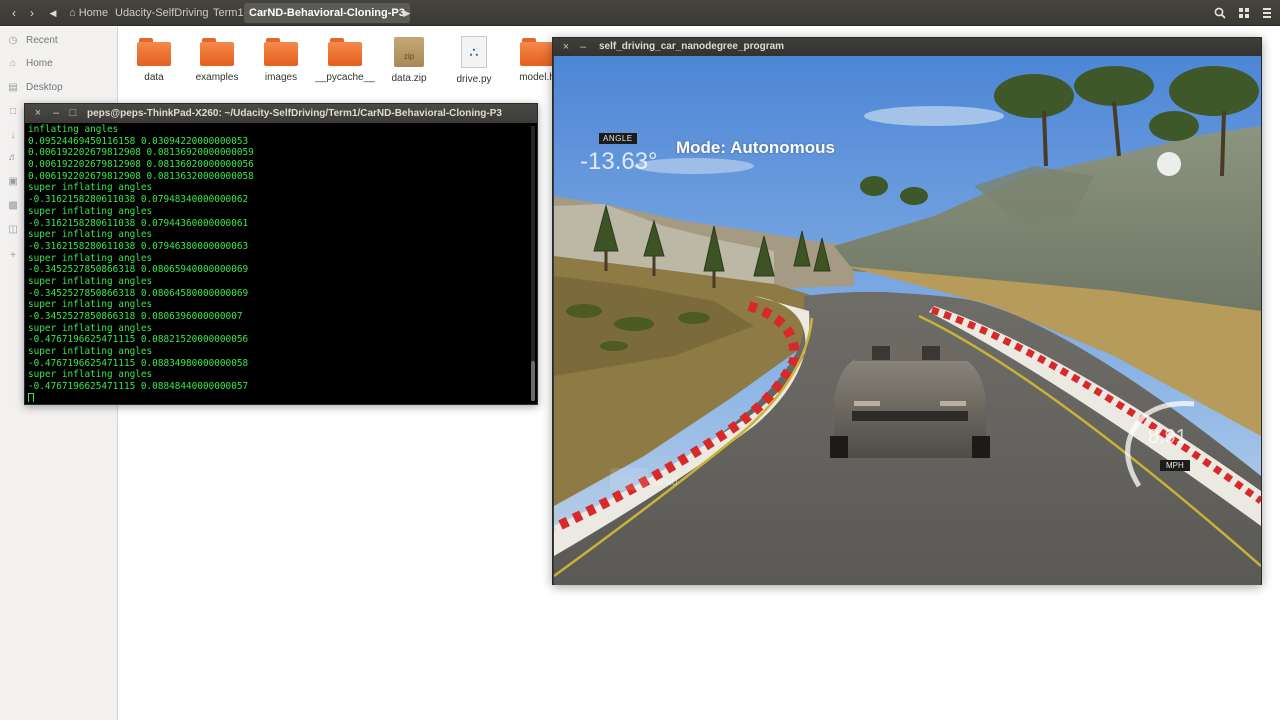 Image resolution: width=1280 pixels, height=720 pixels. I want to click on menu-button, so click(1267, 13).